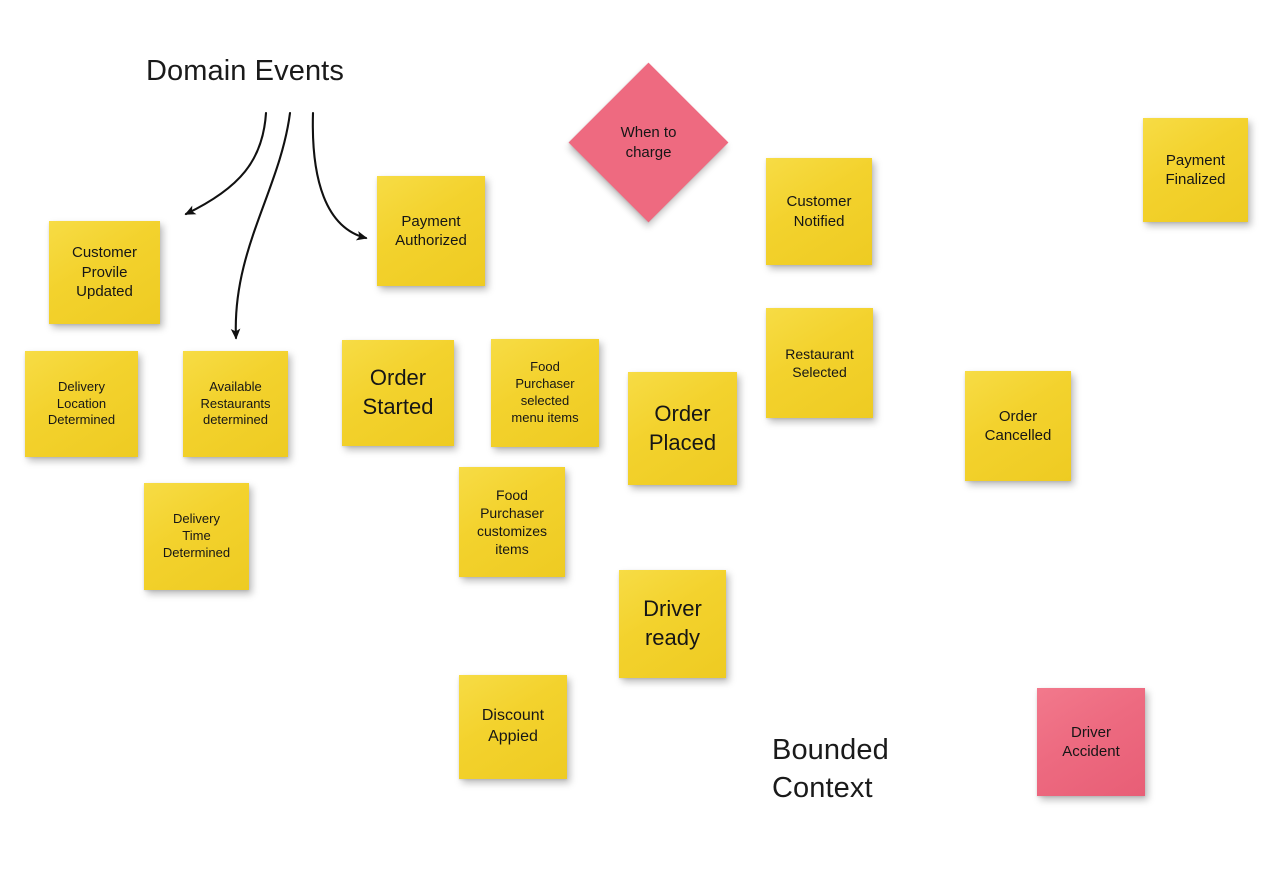  What do you see at coordinates (196, 536) in the screenshot?
I see `sticky-note-delivery-time-determined: Delivery Time Determined` at bounding box center [196, 536].